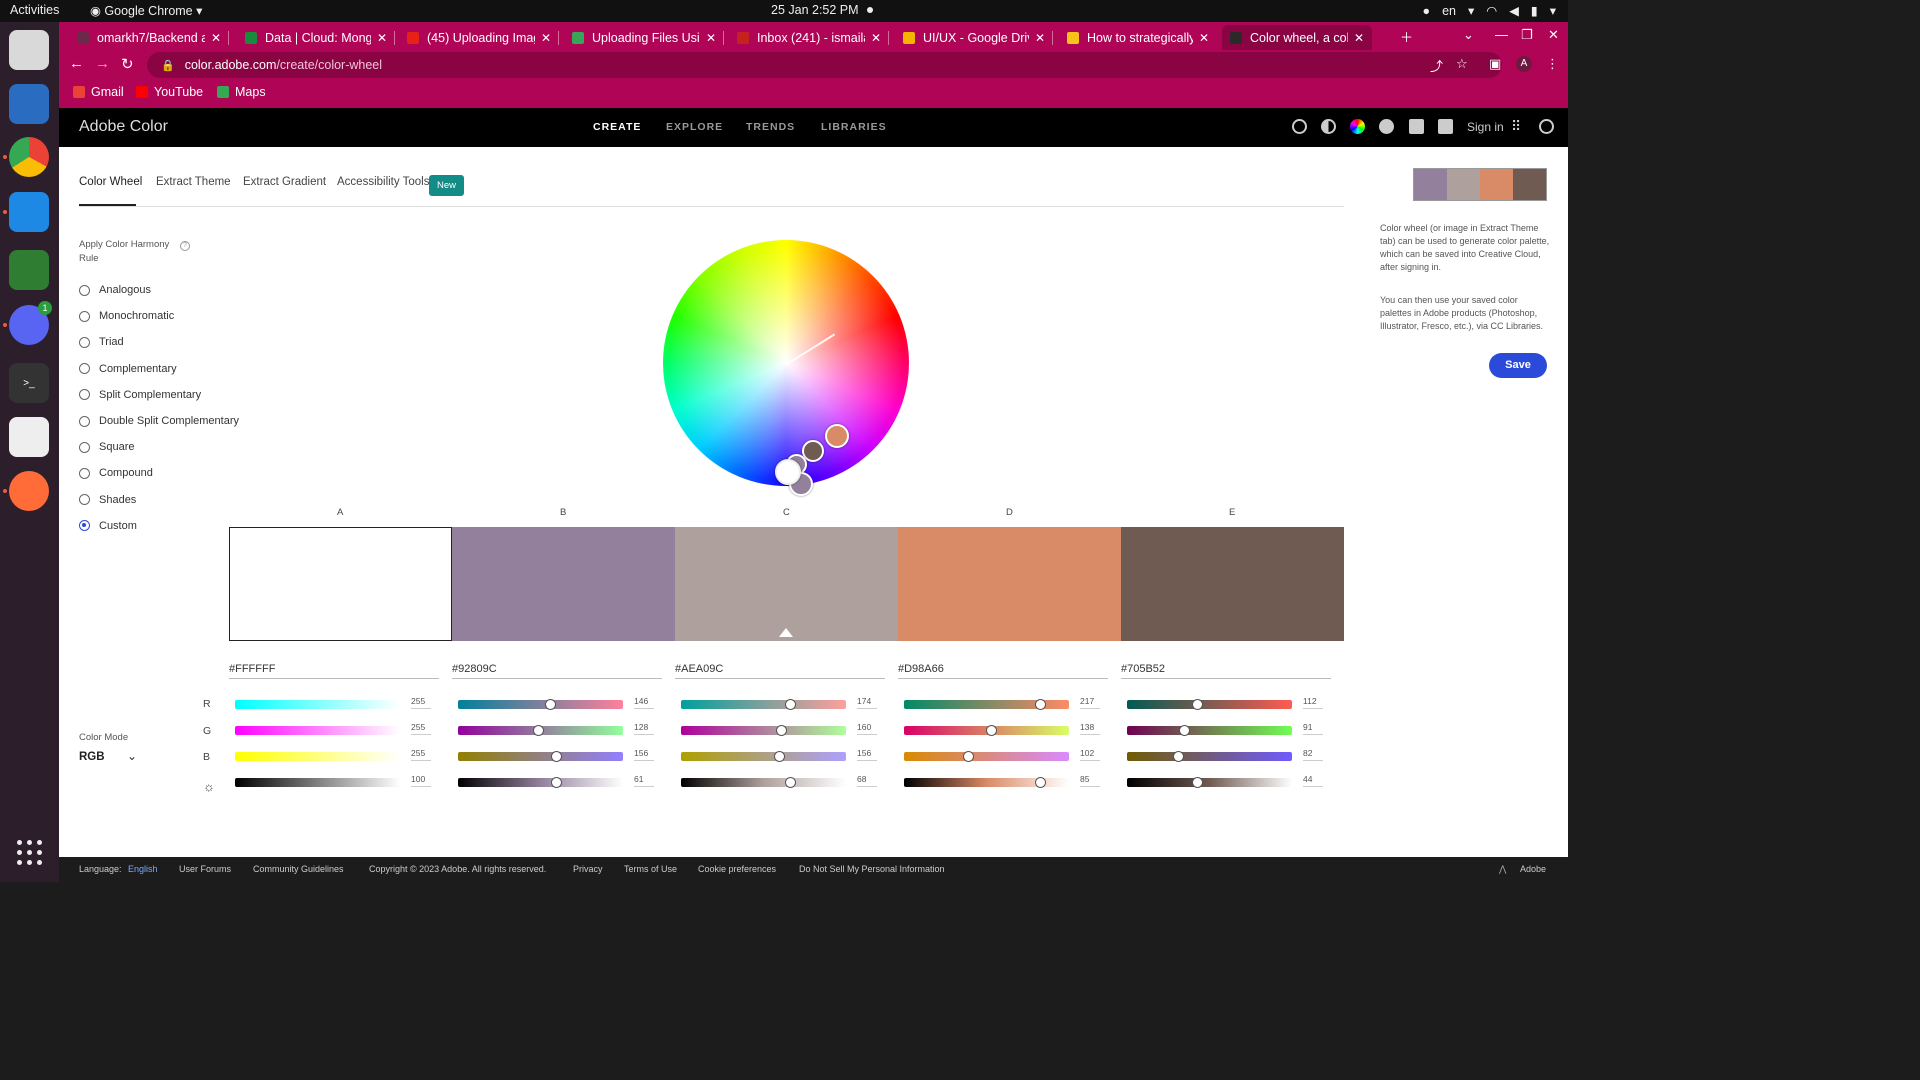 The image size is (1920, 1080). Describe the element at coordinates (98, 92) in the screenshot. I see `bookmark-gmail: Gmail` at that location.